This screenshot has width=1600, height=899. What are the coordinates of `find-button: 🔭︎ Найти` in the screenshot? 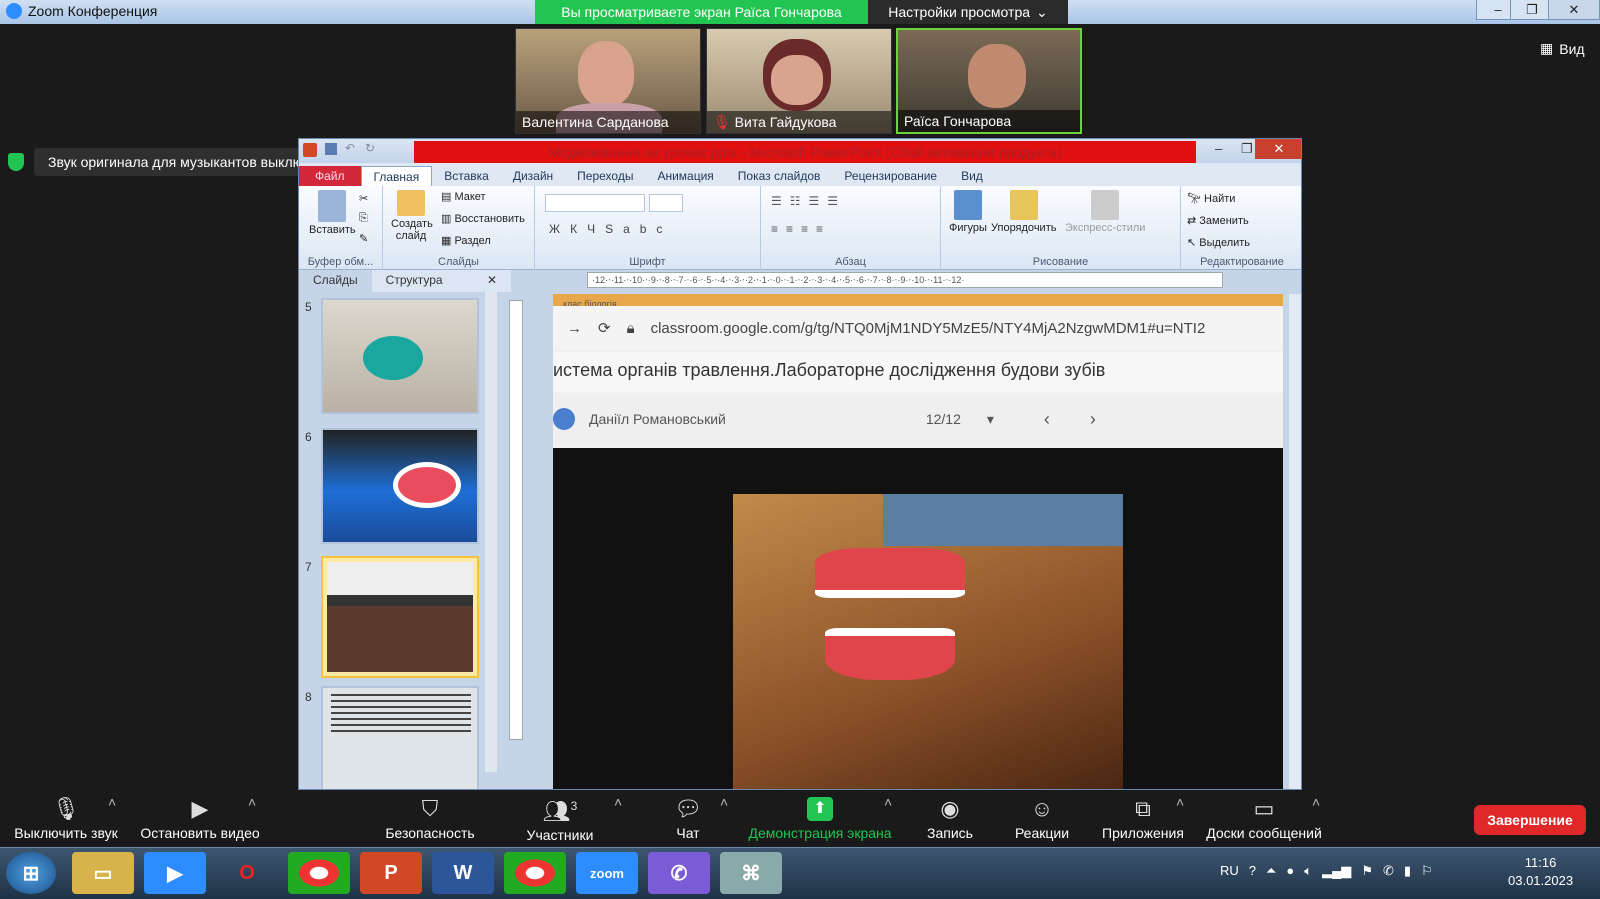 It's located at (1211, 198).